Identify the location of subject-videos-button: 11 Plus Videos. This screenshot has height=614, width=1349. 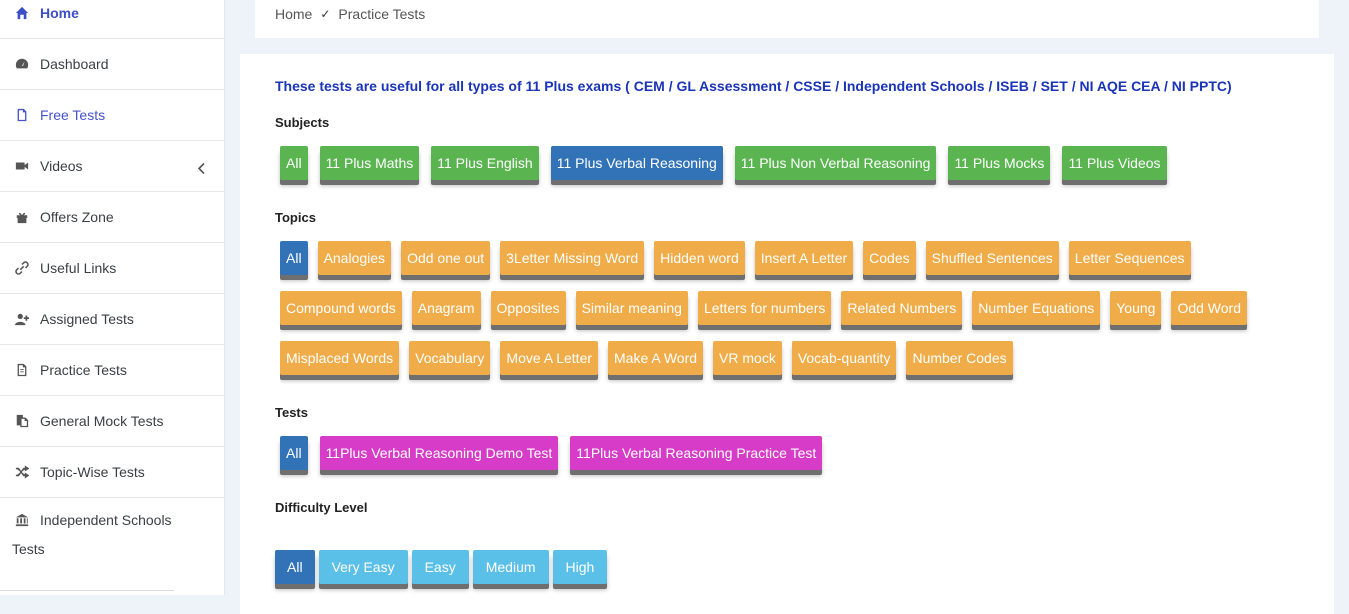
(1114, 163).